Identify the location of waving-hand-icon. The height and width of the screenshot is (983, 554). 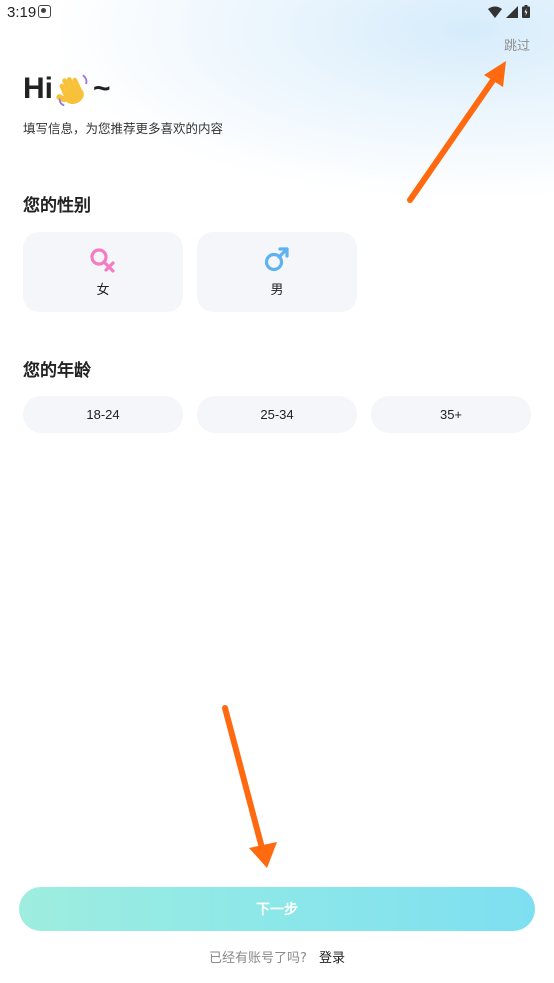
(72, 90).